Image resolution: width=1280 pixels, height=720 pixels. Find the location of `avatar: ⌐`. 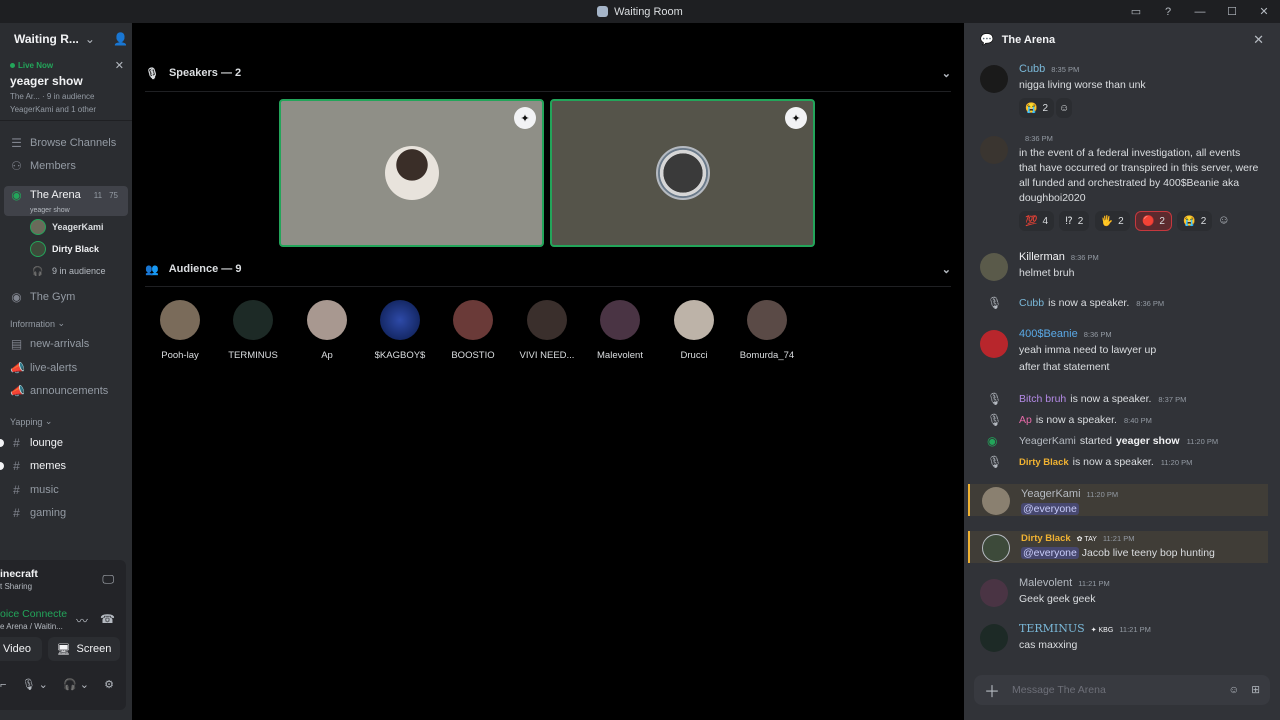

avatar: ⌐ is located at coordinates (3, 685).